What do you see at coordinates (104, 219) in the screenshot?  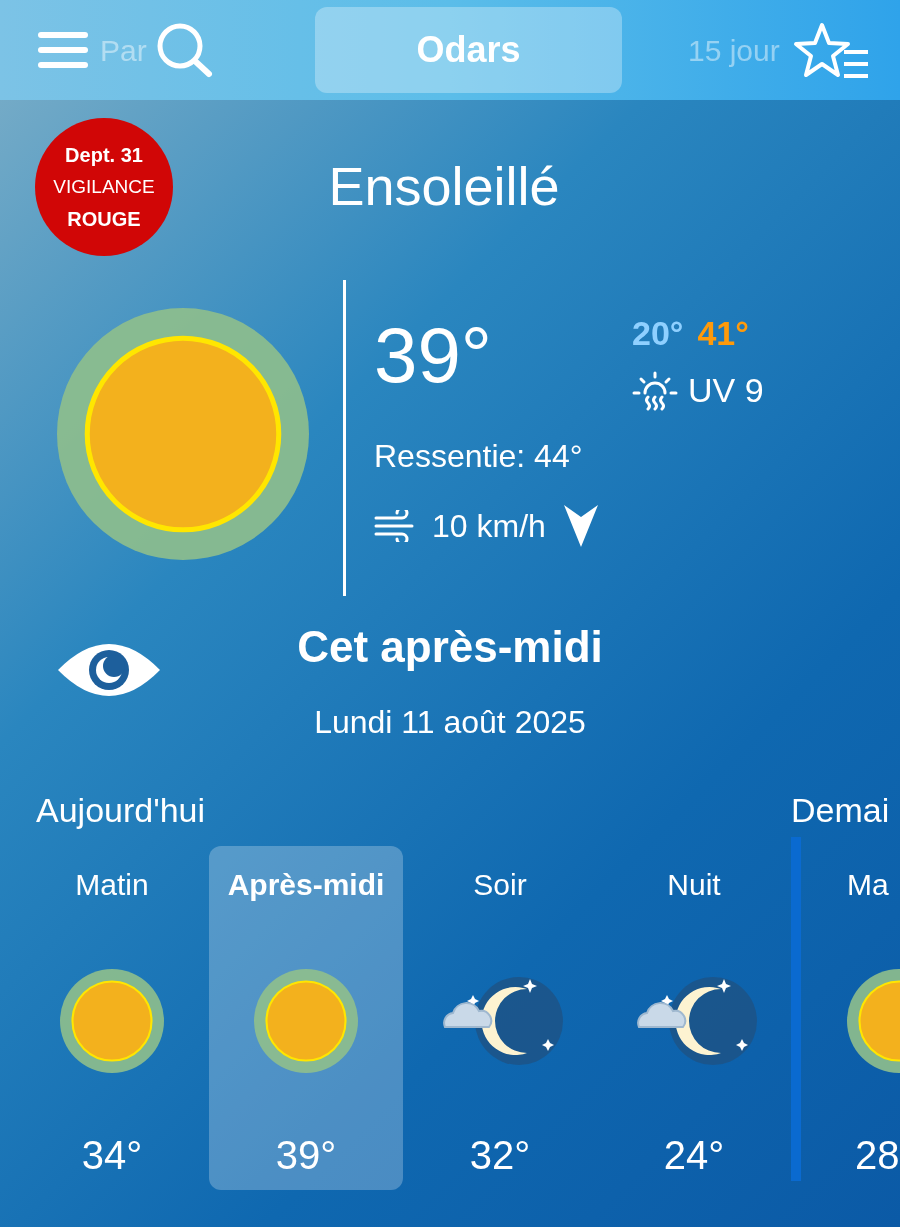 I see `alert-level: ROUGE` at bounding box center [104, 219].